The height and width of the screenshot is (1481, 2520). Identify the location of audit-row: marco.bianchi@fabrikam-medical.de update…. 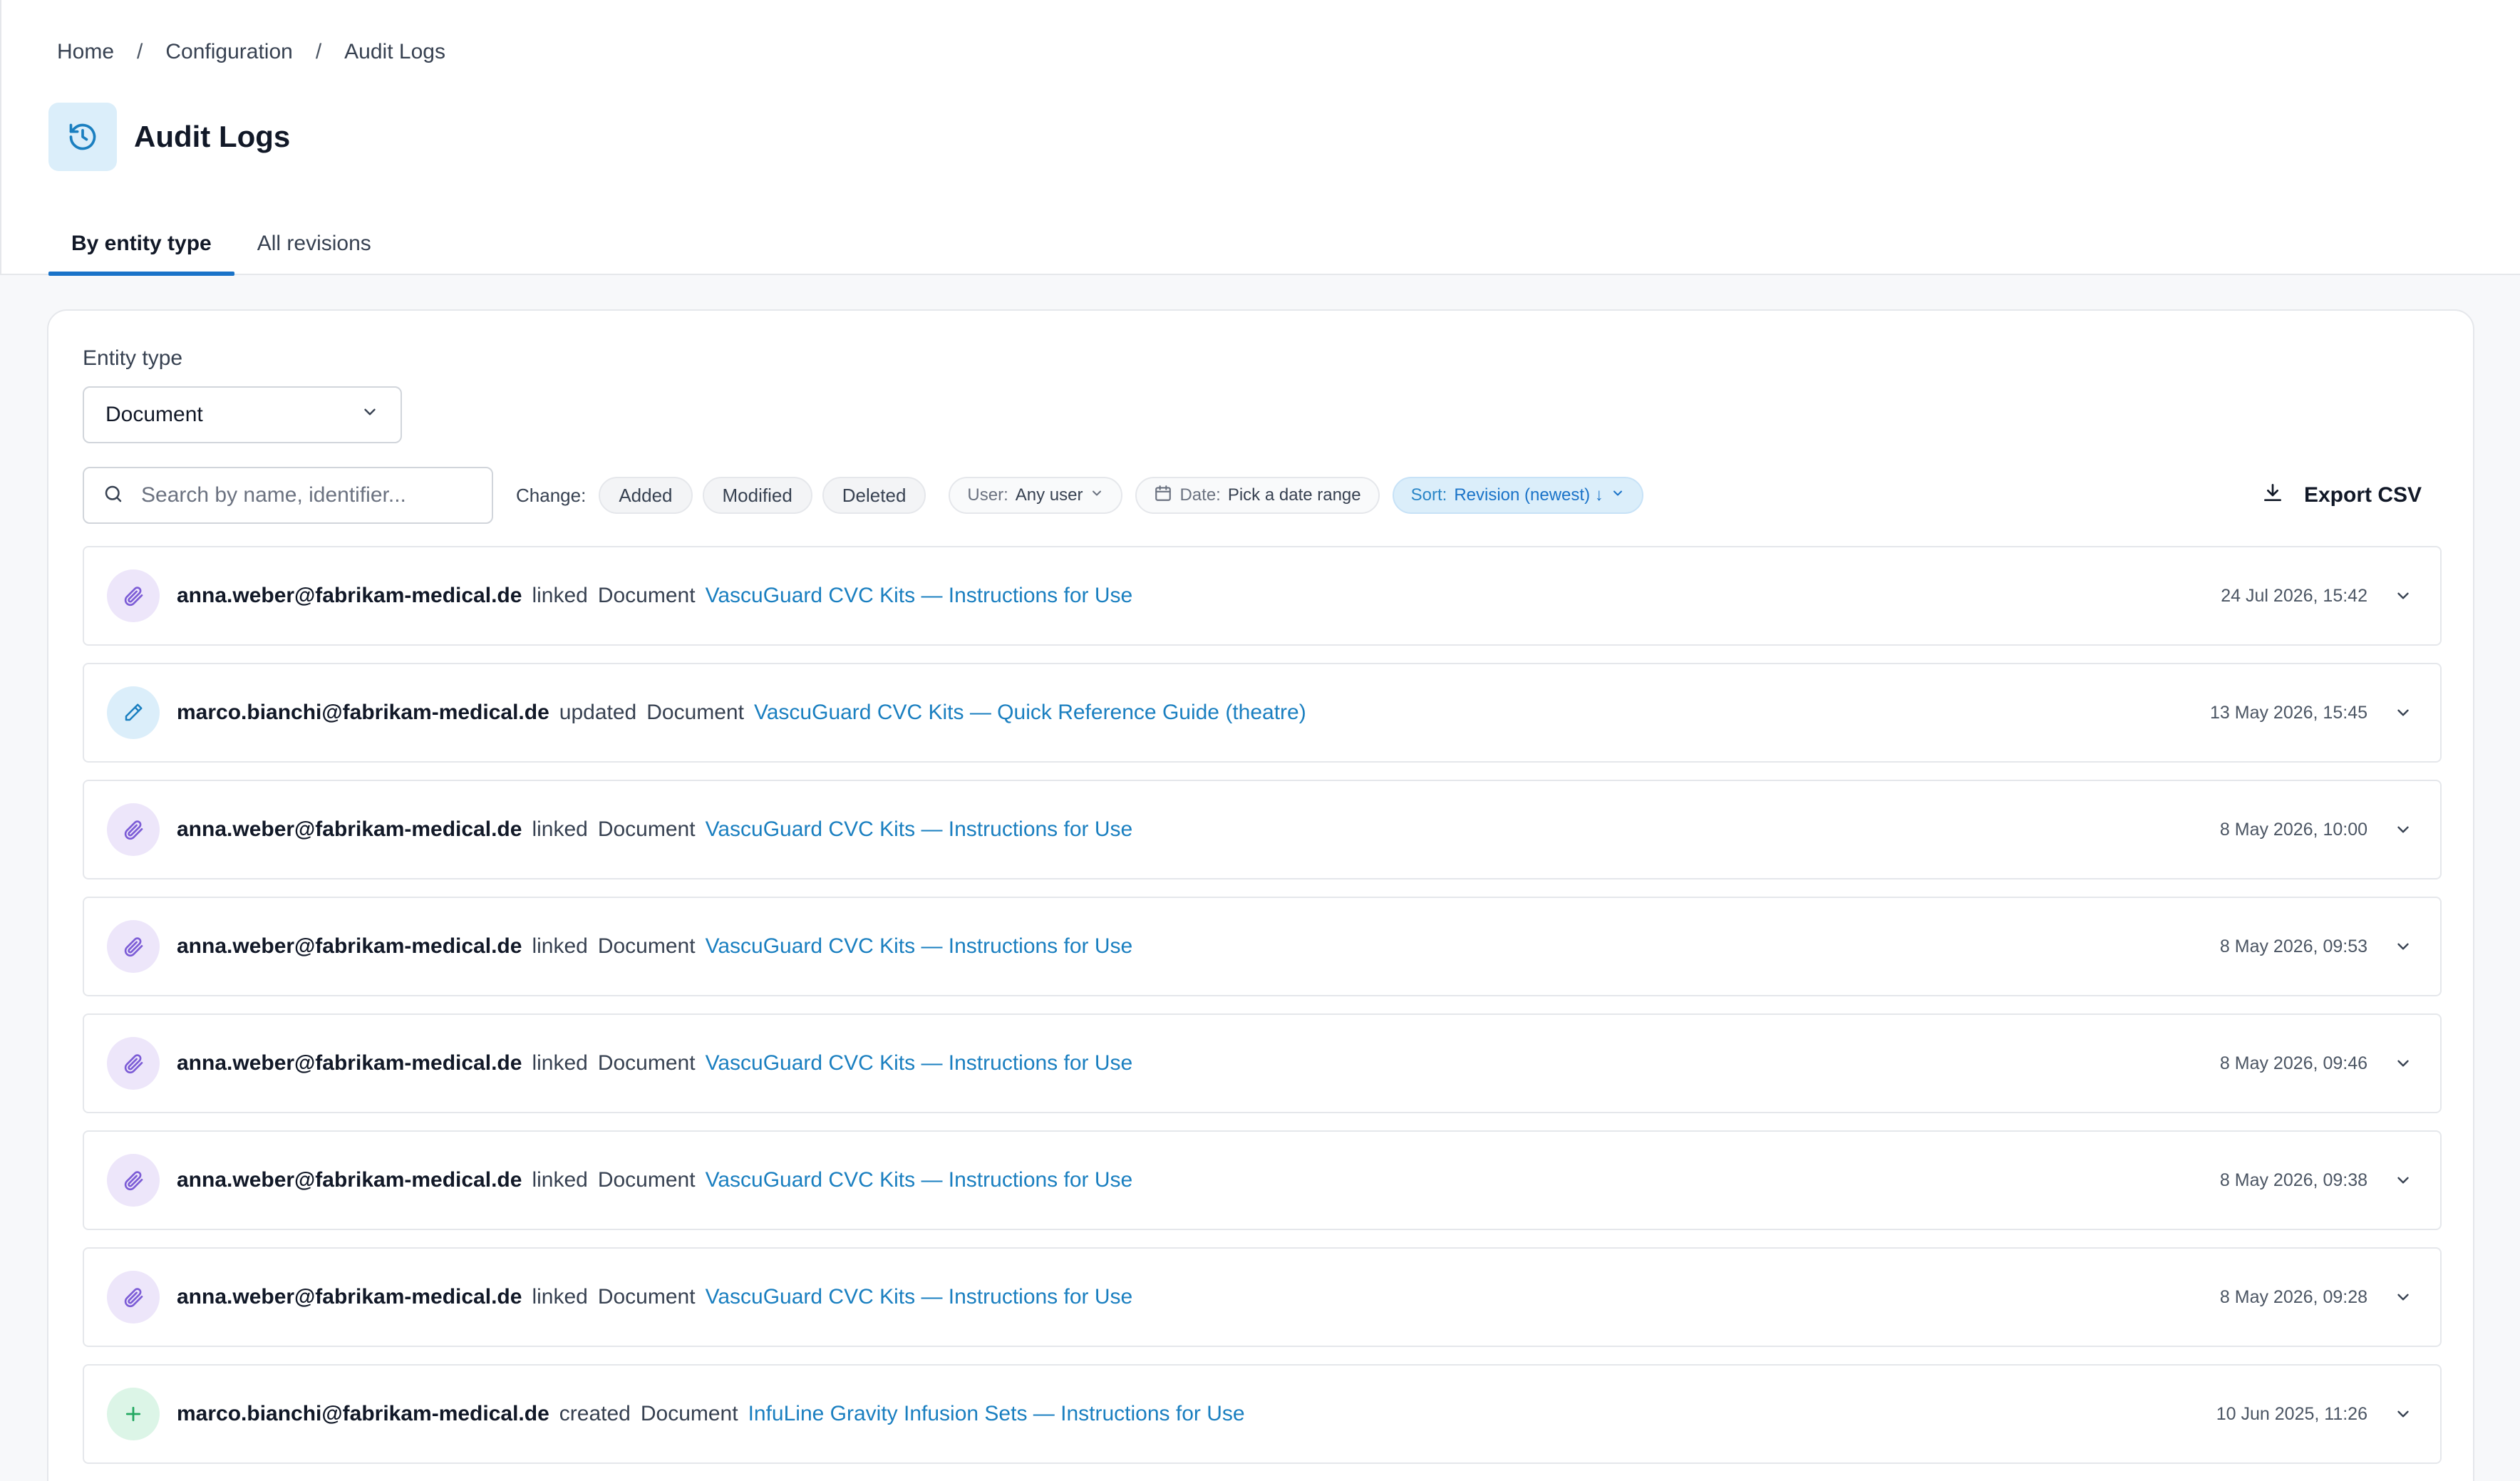
(1262, 713).